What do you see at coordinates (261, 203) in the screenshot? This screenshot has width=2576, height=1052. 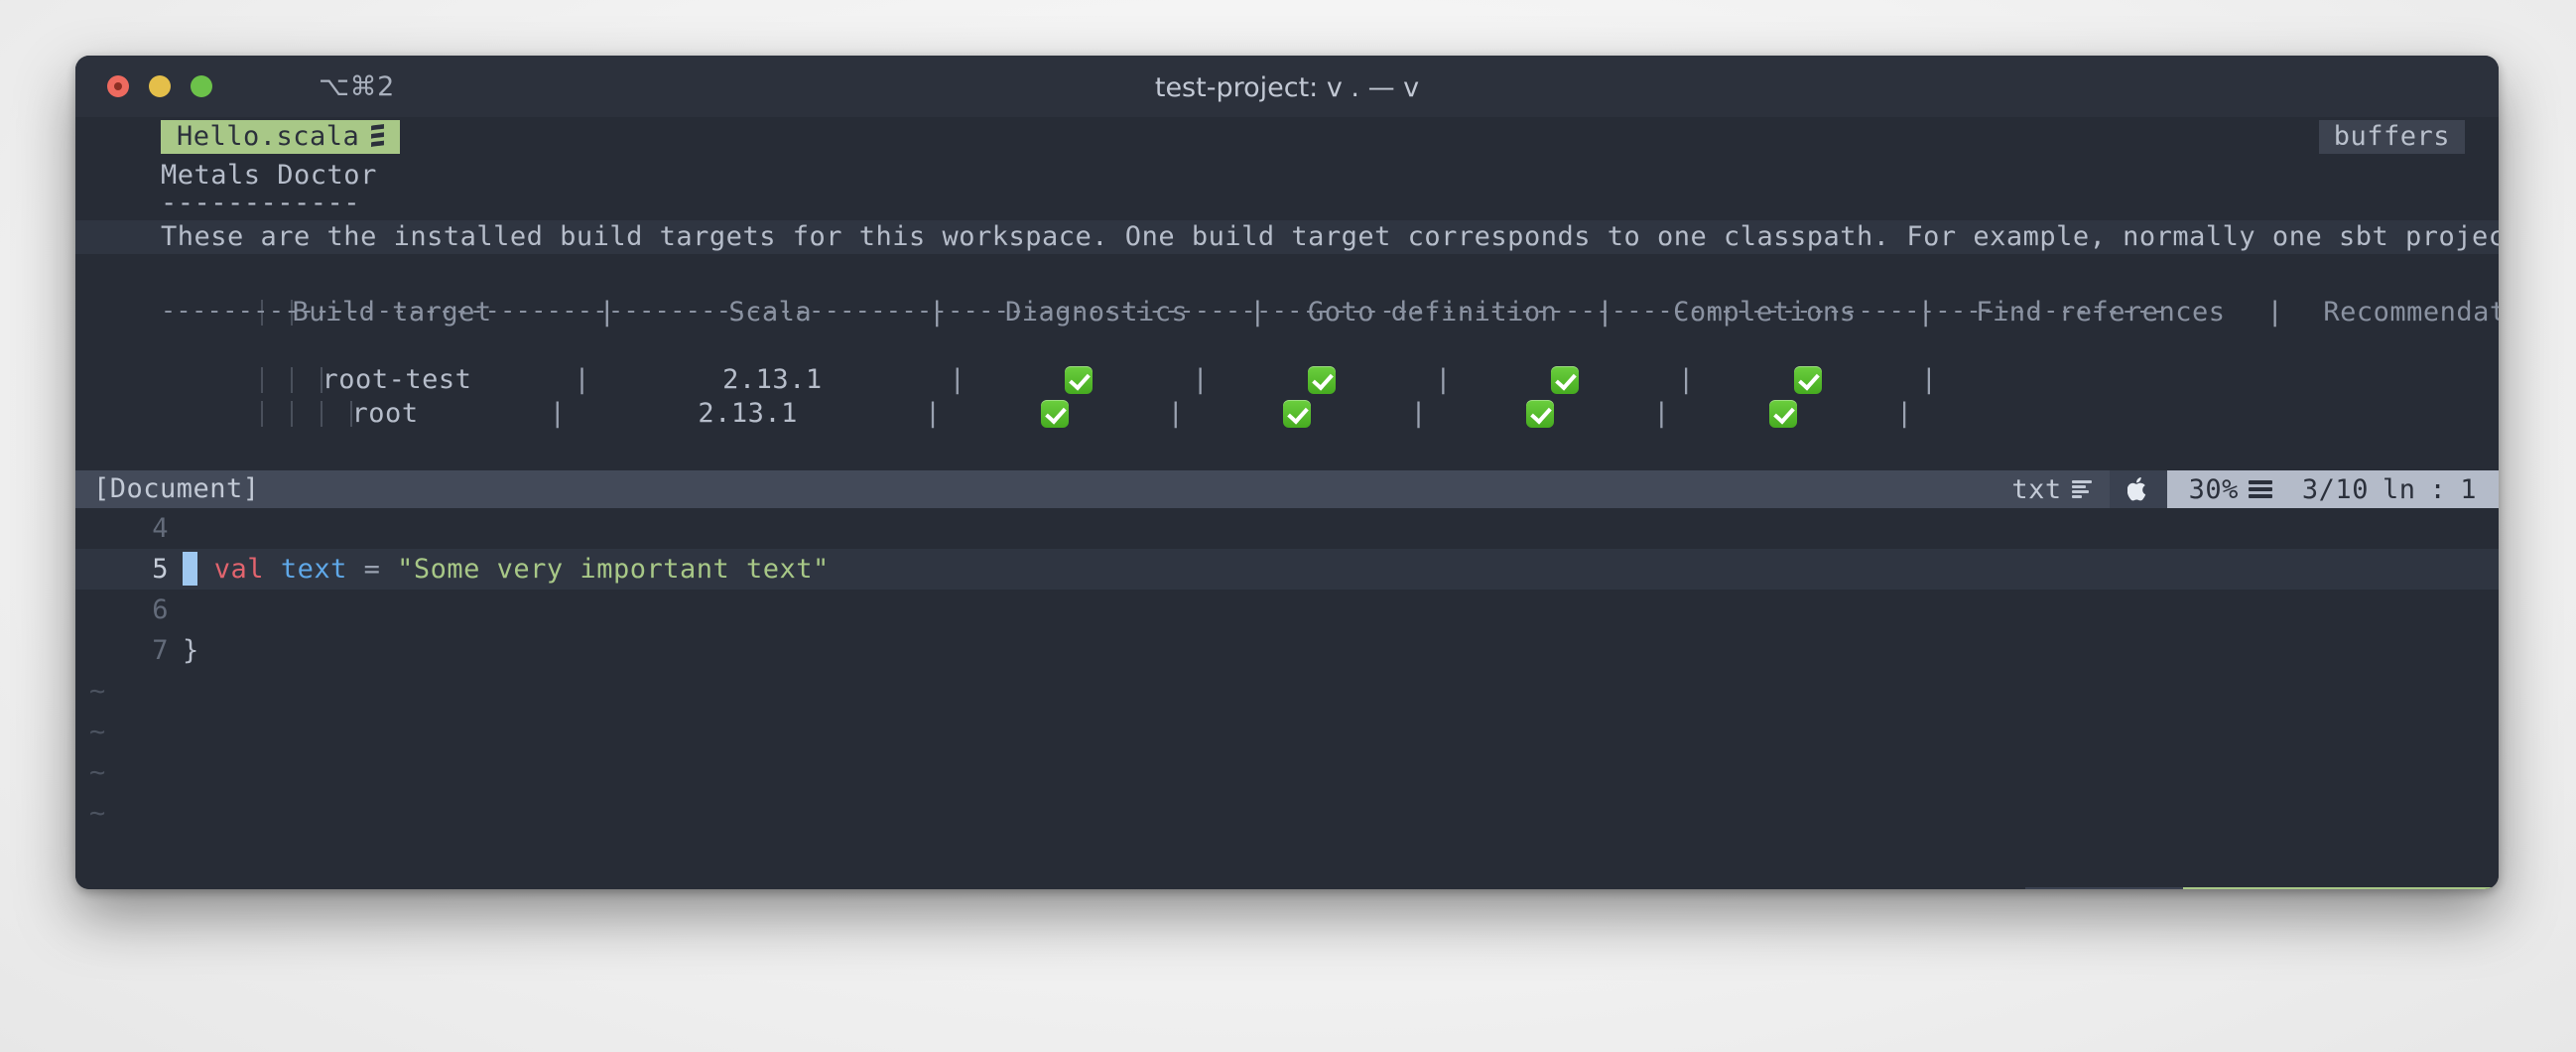 I see `doctor-heading-underline: ------------` at bounding box center [261, 203].